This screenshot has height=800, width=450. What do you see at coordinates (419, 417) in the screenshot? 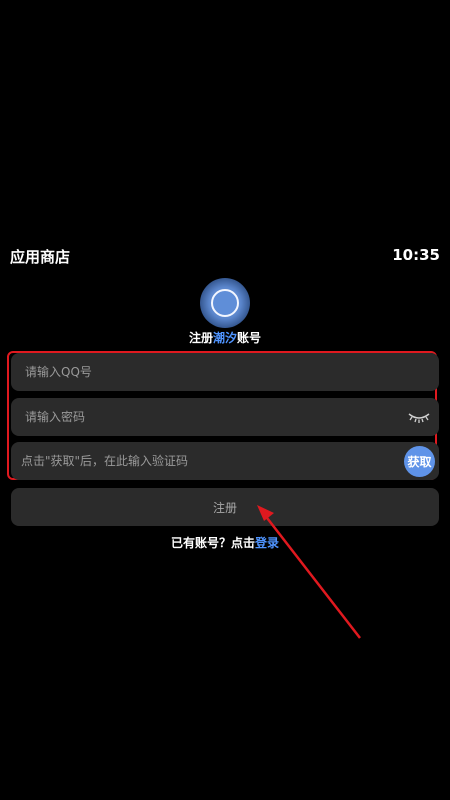
I see `eye-closed-icon` at bounding box center [419, 417].